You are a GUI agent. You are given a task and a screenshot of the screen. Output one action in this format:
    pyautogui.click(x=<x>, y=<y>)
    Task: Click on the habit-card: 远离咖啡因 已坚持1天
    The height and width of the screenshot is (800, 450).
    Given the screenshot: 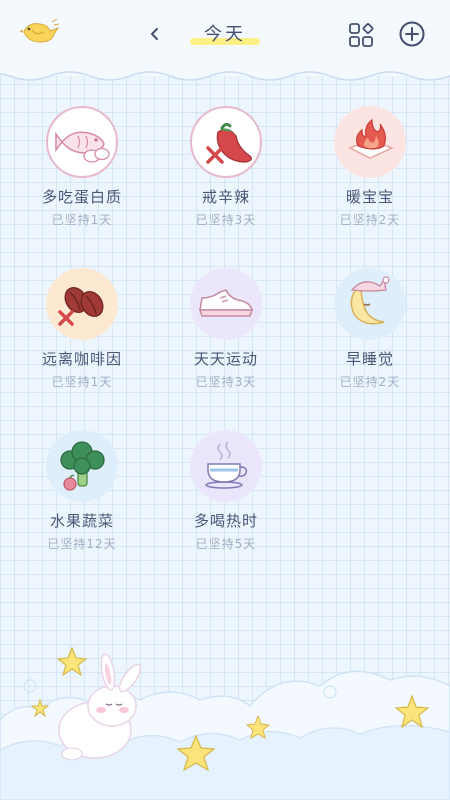 What is the action you would take?
    pyautogui.click(x=82, y=333)
    